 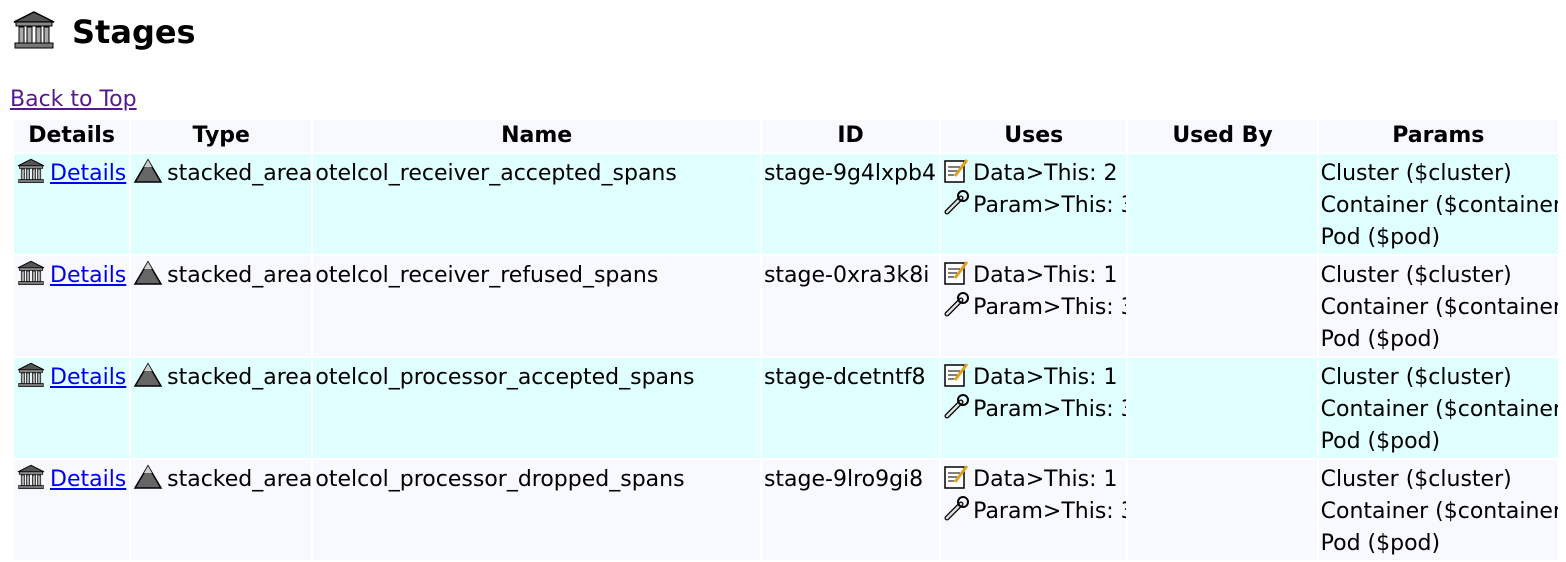 I want to click on column-header-params: Params, so click(x=1438, y=136).